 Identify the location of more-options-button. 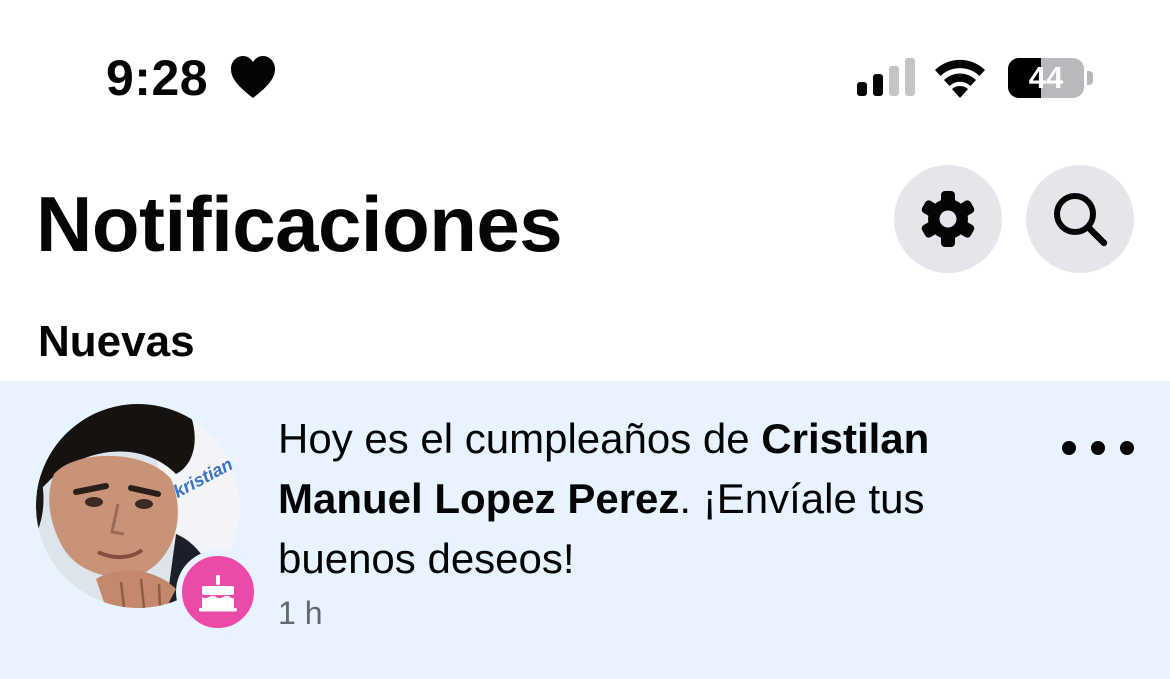
(1098, 448).